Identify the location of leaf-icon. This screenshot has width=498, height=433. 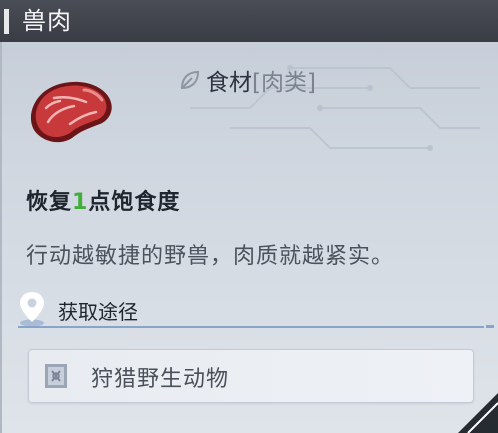
(190, 80).